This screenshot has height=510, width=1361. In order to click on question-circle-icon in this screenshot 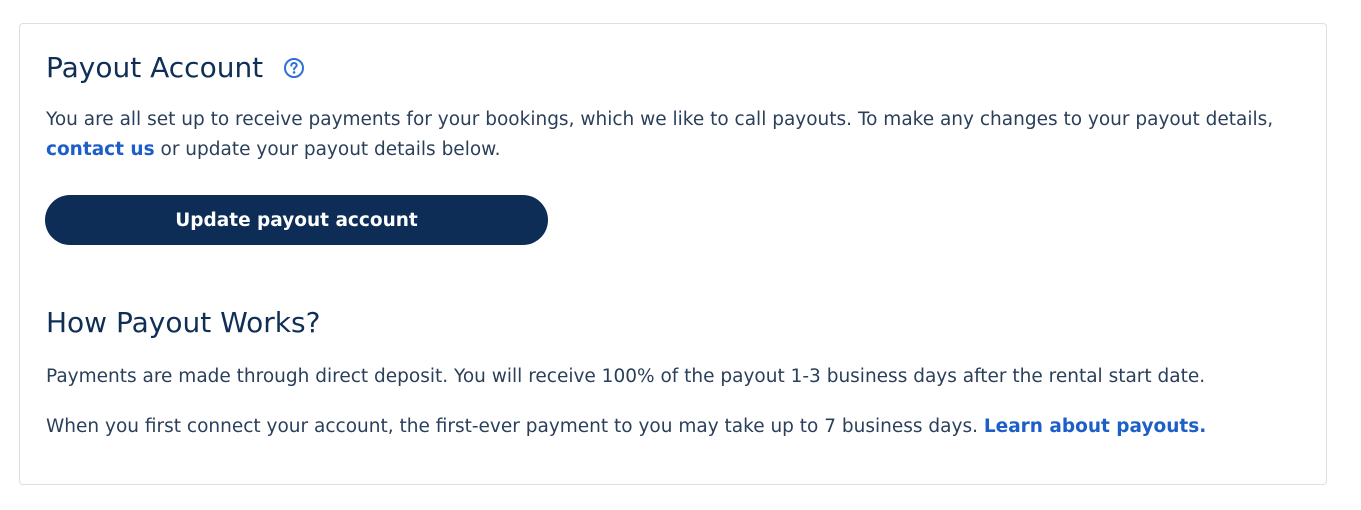, I will do `click(294, 68)`.